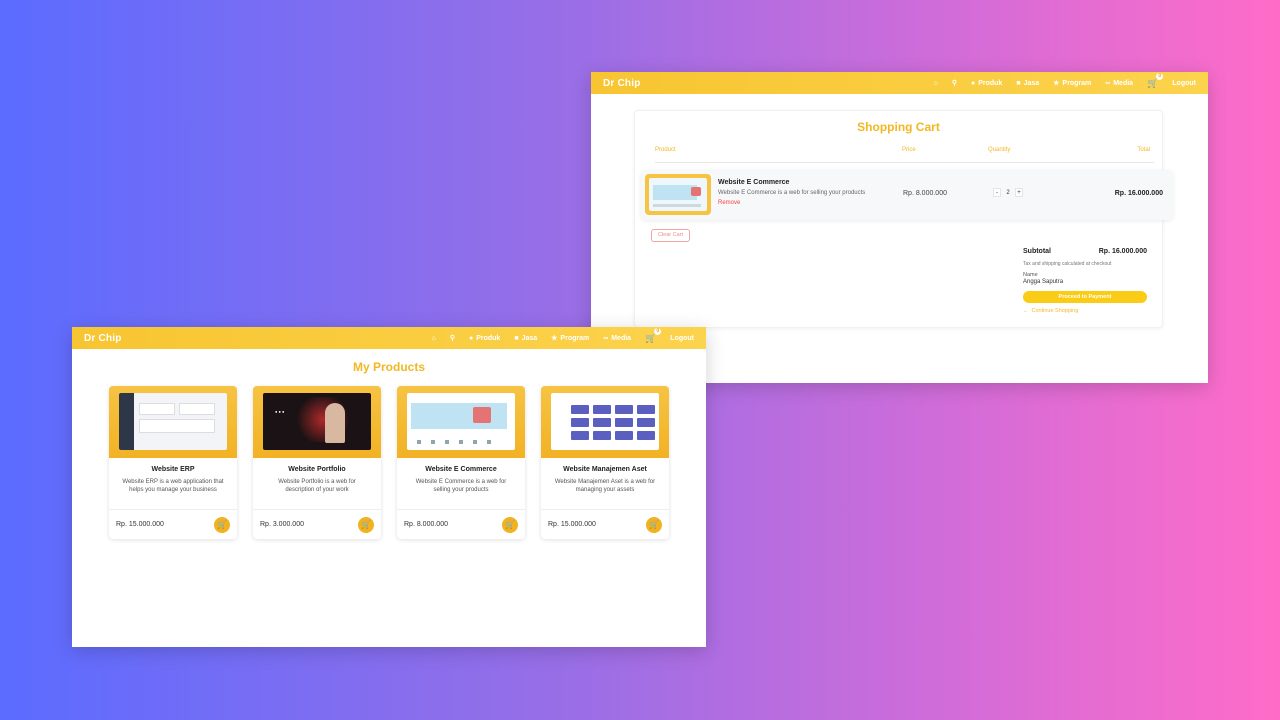  Describe the element at coordinates (904, 155) in the screenshot. I see `cart-table-header: Product Price Quantity Total` at that location.